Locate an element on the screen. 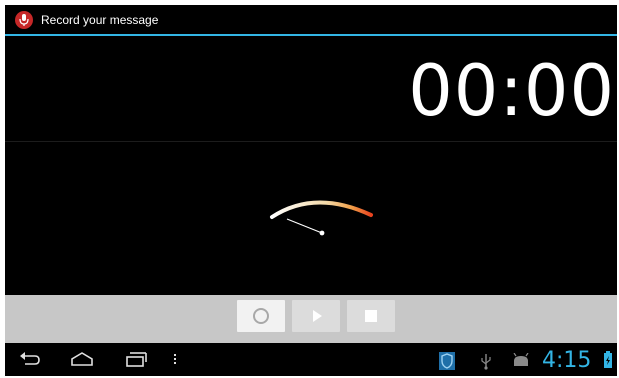 The width and height of the screenshot is (619, 378). record-icon is located at coordinates (261, 316).